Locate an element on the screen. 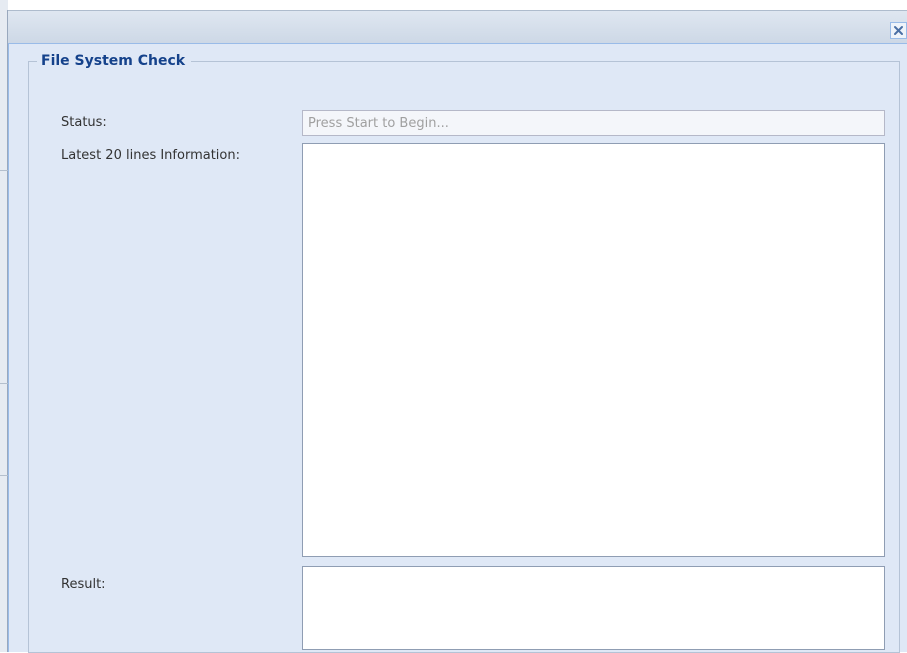 The height and width of the screenshot is (653, 907). close-icon is located at coordinates (898, 30).